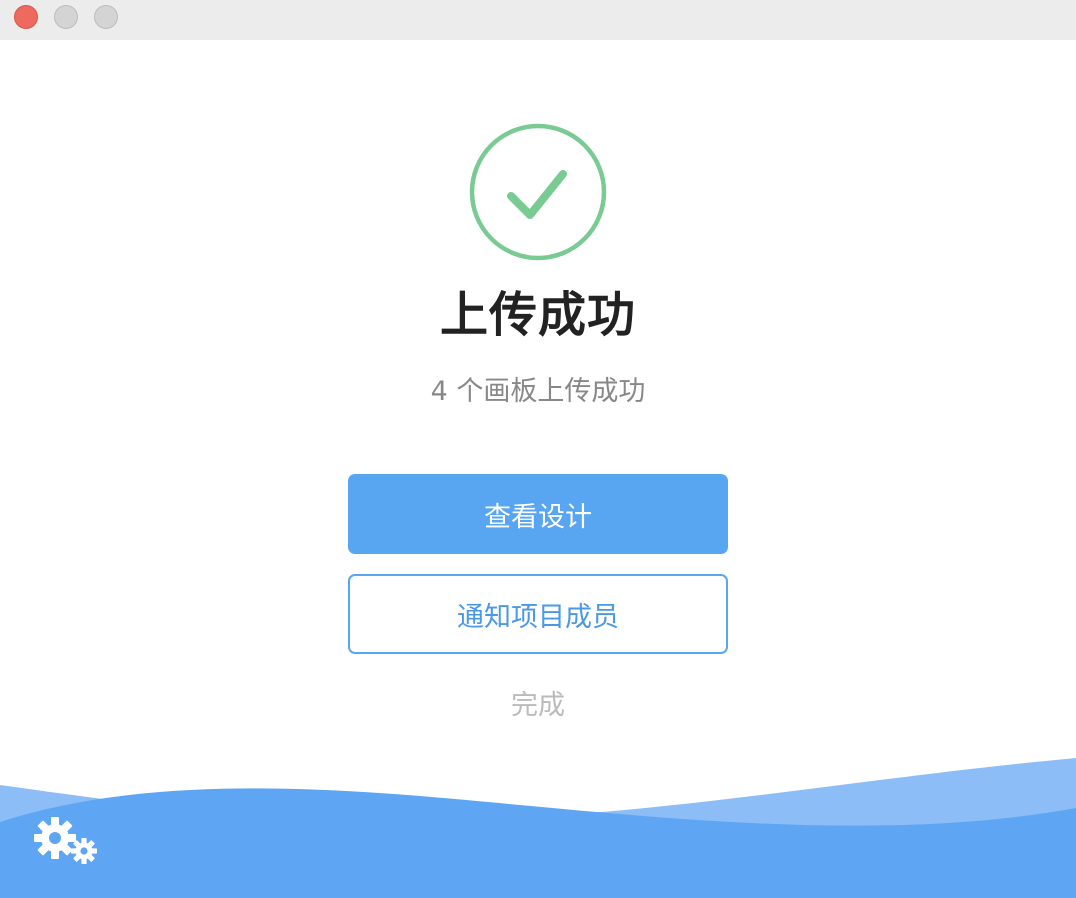 Image resolution: width=1076 pixels, height=898 pixels. I want to click on gear-icon, so click(67, 841).